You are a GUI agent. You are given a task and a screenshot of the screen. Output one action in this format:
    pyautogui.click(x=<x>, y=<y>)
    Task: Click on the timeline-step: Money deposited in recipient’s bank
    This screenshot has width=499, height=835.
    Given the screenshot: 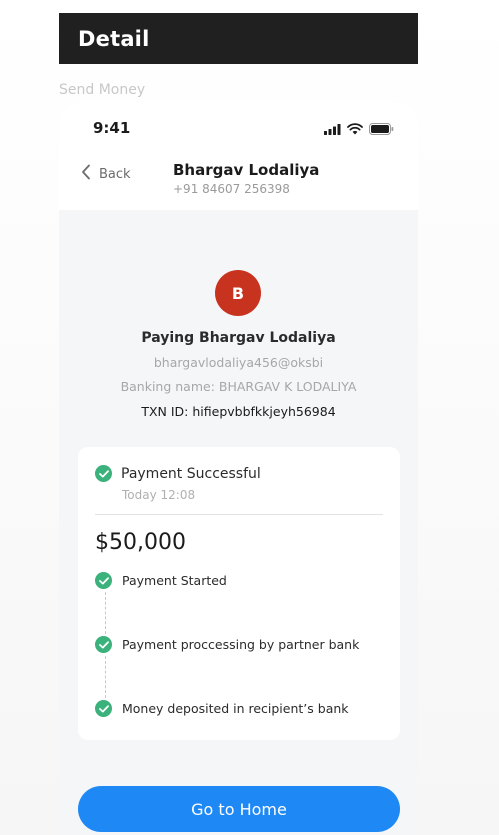 What is the action you would take?
    pyautogui.click(x=222, y=708)
    